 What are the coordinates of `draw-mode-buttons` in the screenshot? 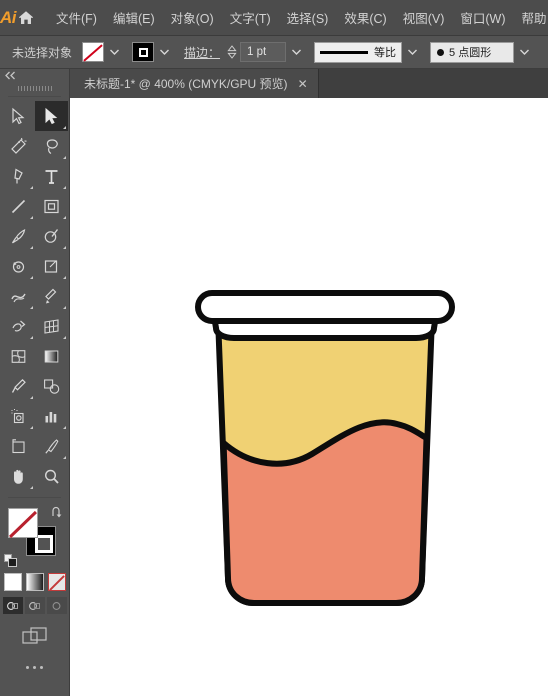 It's located at (34, 605).